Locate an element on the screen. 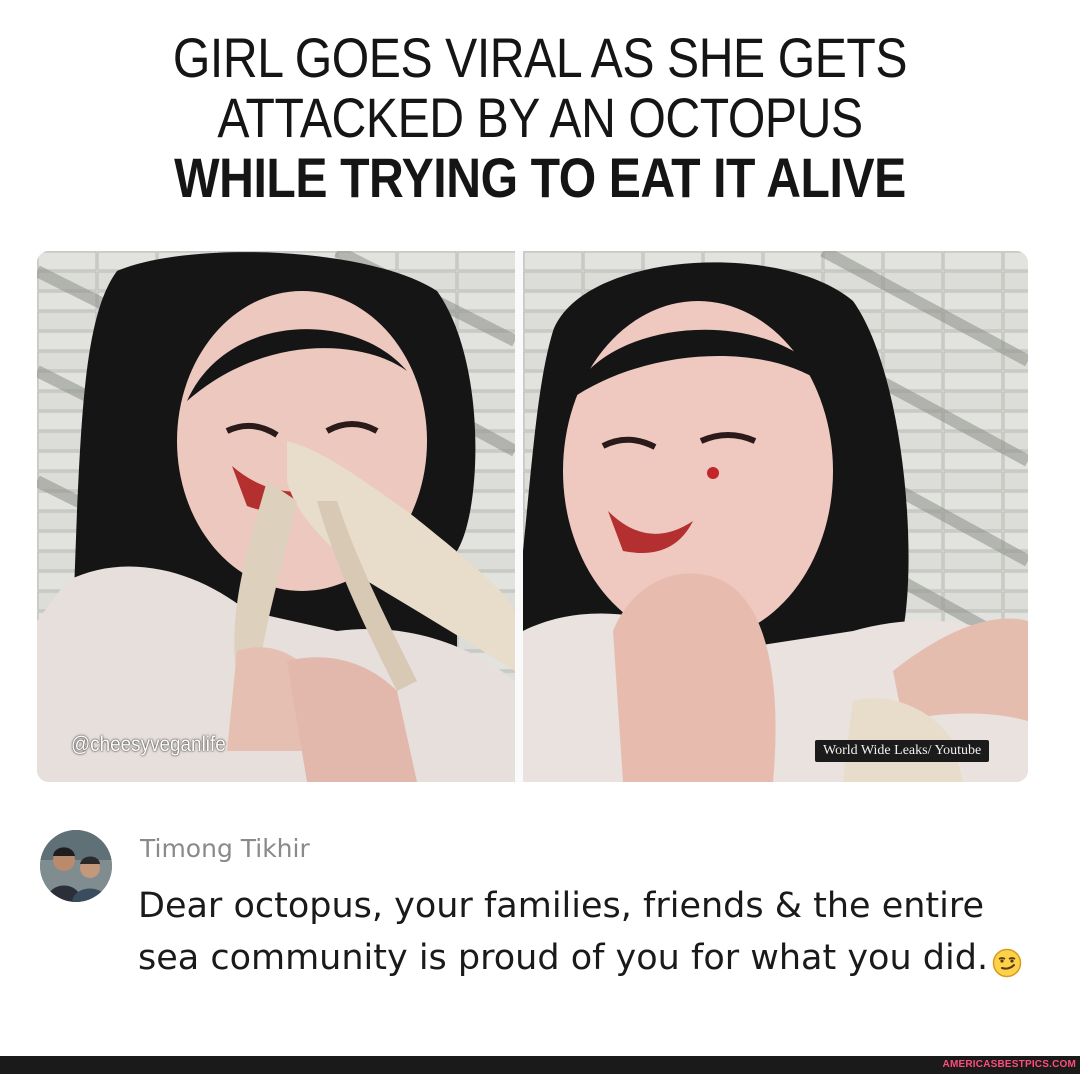 Image resolution: width=1080 pixels, height=1074 pixels. commenter-name: Timong Tikhir is located at coordinates (225, 848).